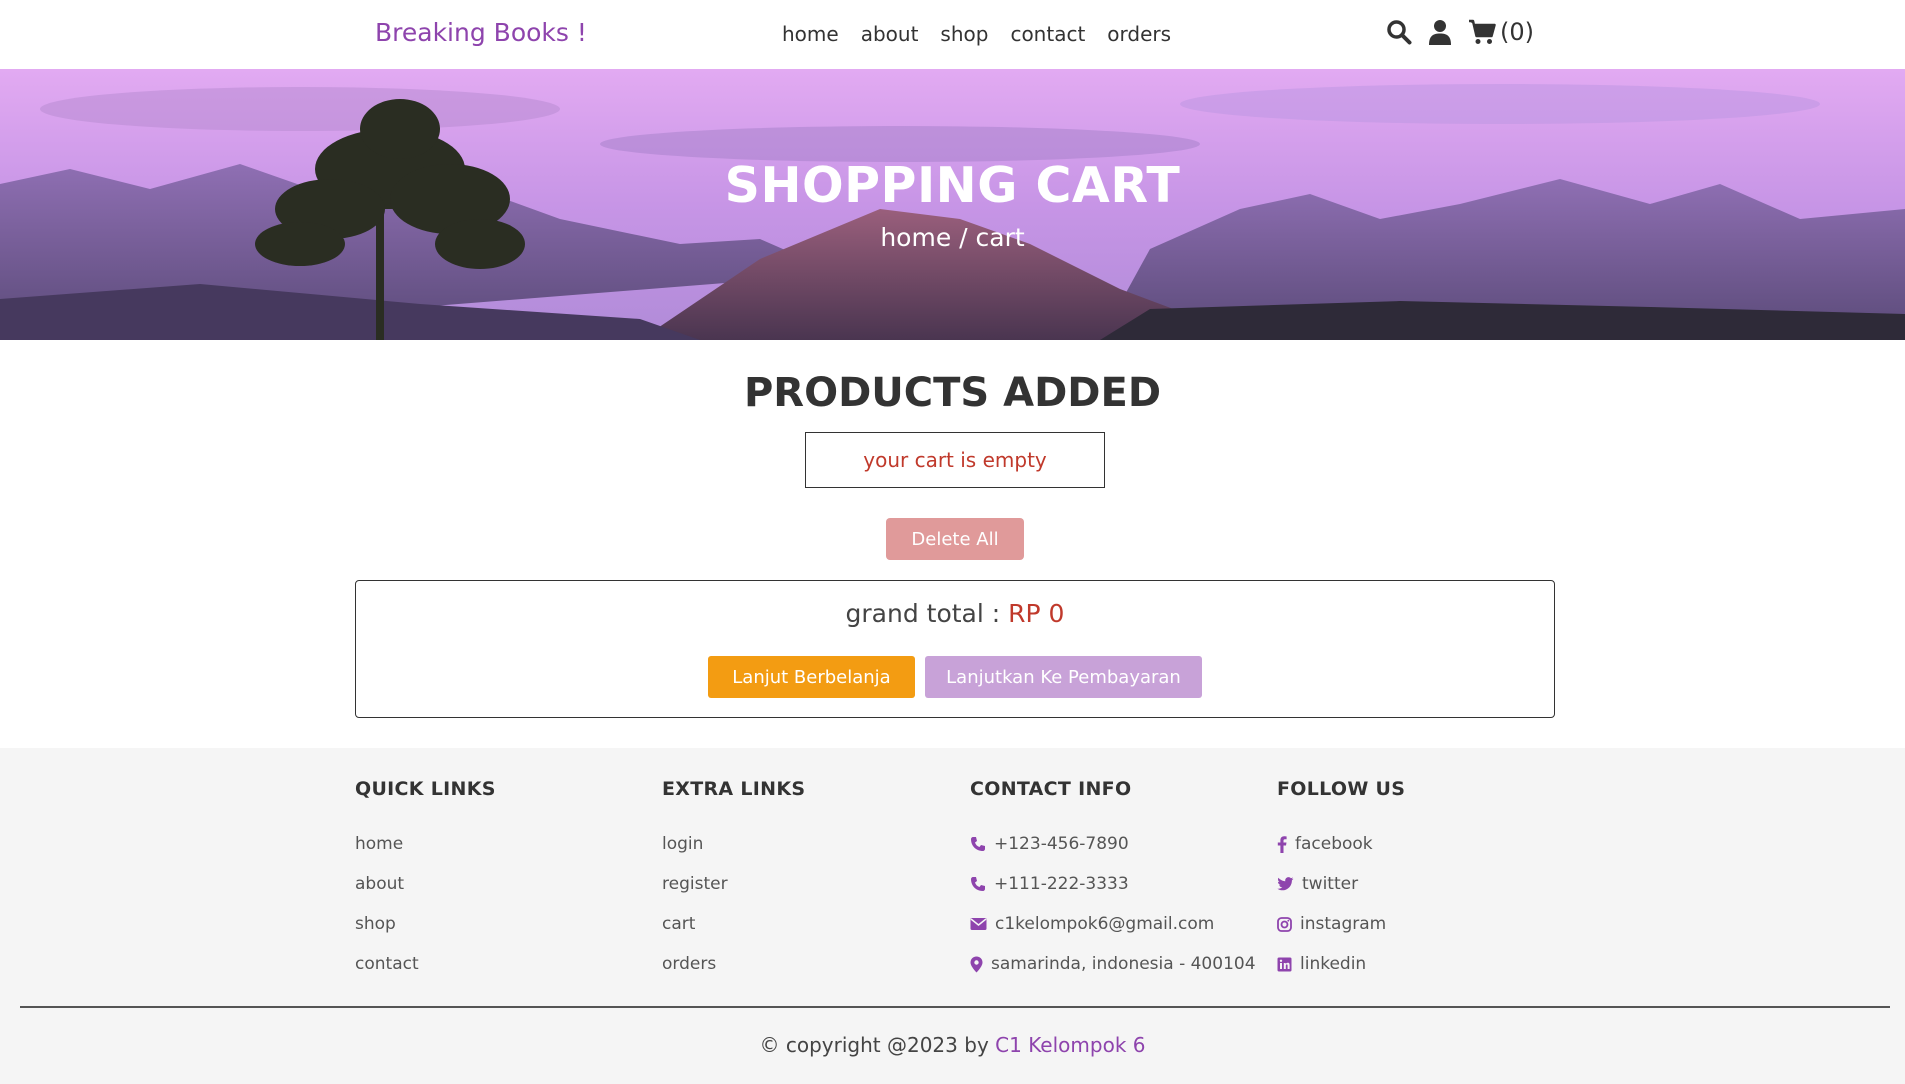  I want to click on grand-total-label: grand total :, so click(927, 613).